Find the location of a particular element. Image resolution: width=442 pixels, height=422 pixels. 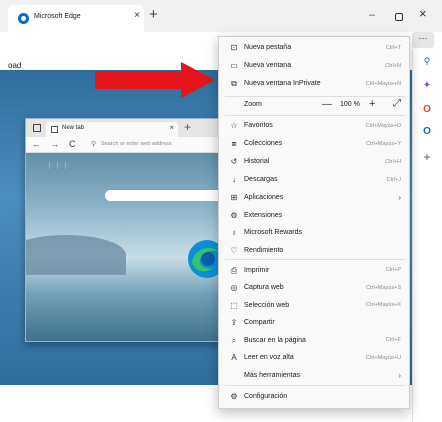

menu-item-label: Compartir is located at coordinates (259, 322).